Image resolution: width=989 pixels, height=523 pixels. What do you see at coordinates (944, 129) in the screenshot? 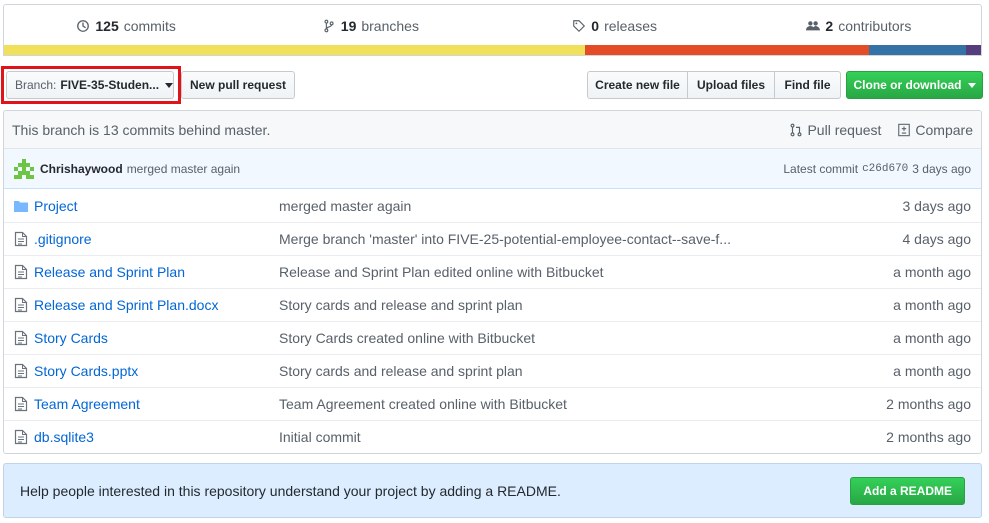
I see `compare-label: Compare` at bounding box center [944, 129].